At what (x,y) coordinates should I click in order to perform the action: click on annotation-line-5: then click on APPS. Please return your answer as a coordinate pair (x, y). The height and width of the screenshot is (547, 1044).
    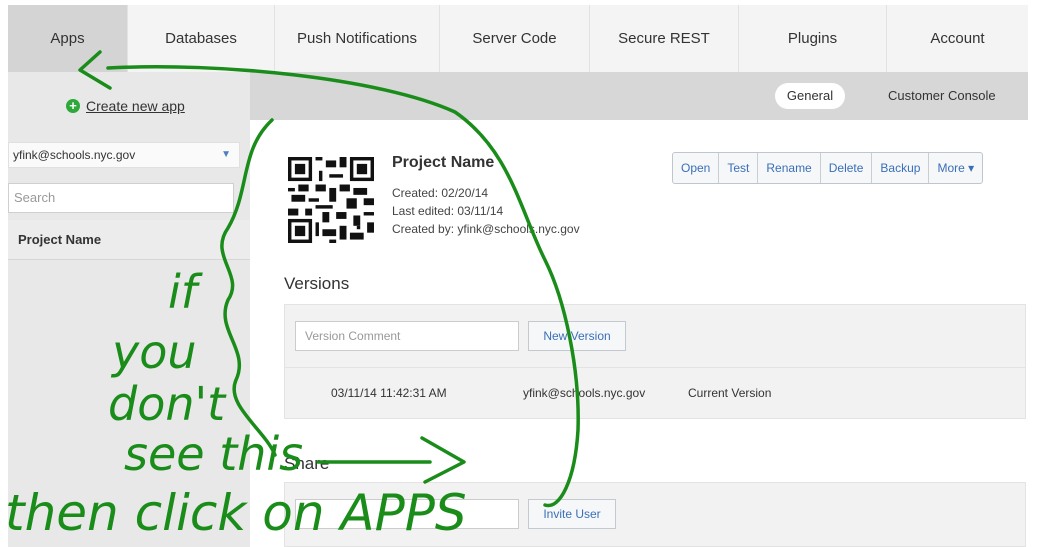
    Looking at the image, I should click on (236, 513).